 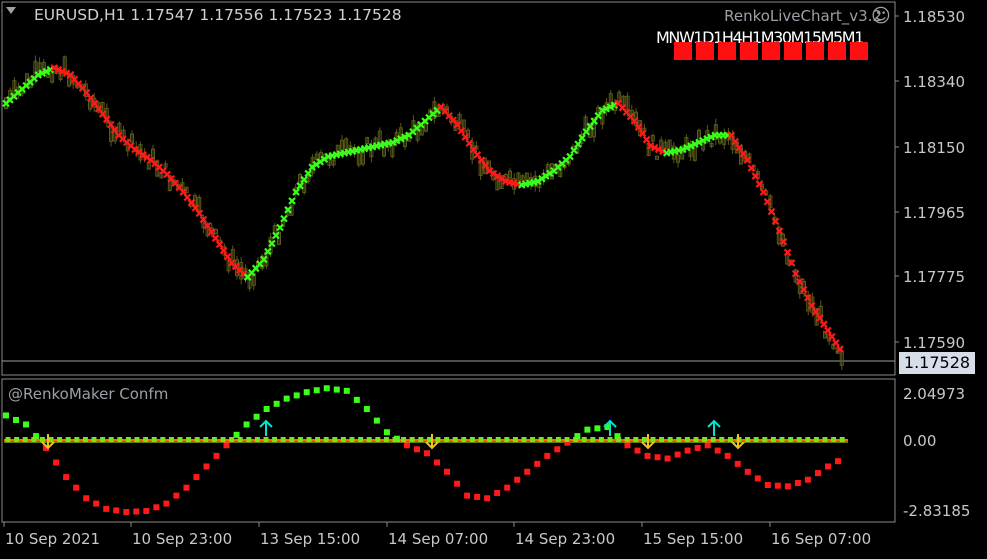 What do you see at coordinates (934, 17) in the screenshot?
I see `price-tick: 1.18530` at bounding box center [934, 17].